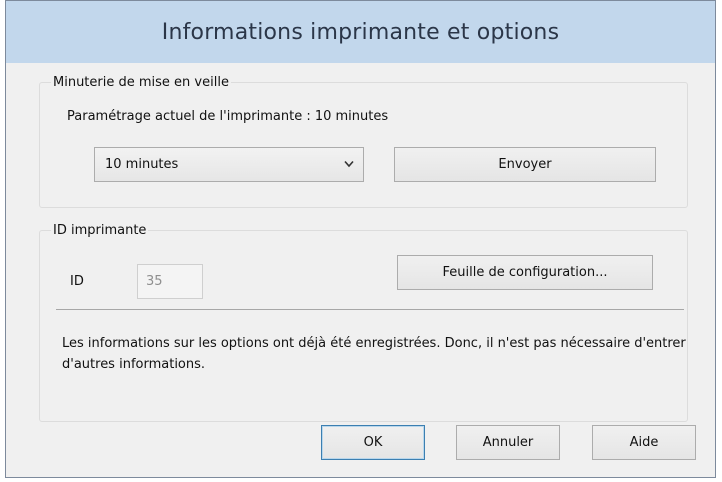  I want to click on title-bar: Informations imprimante et options, so click(360, 32).